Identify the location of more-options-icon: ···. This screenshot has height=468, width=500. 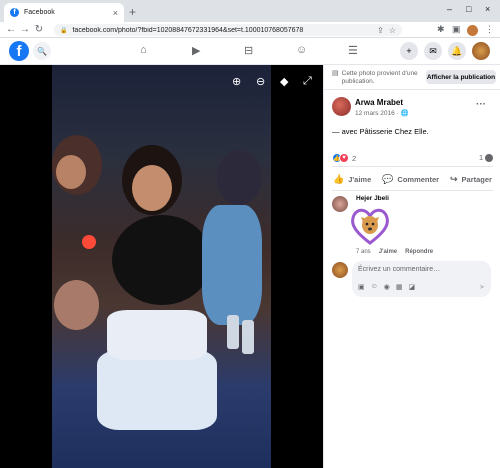
(481, 104).